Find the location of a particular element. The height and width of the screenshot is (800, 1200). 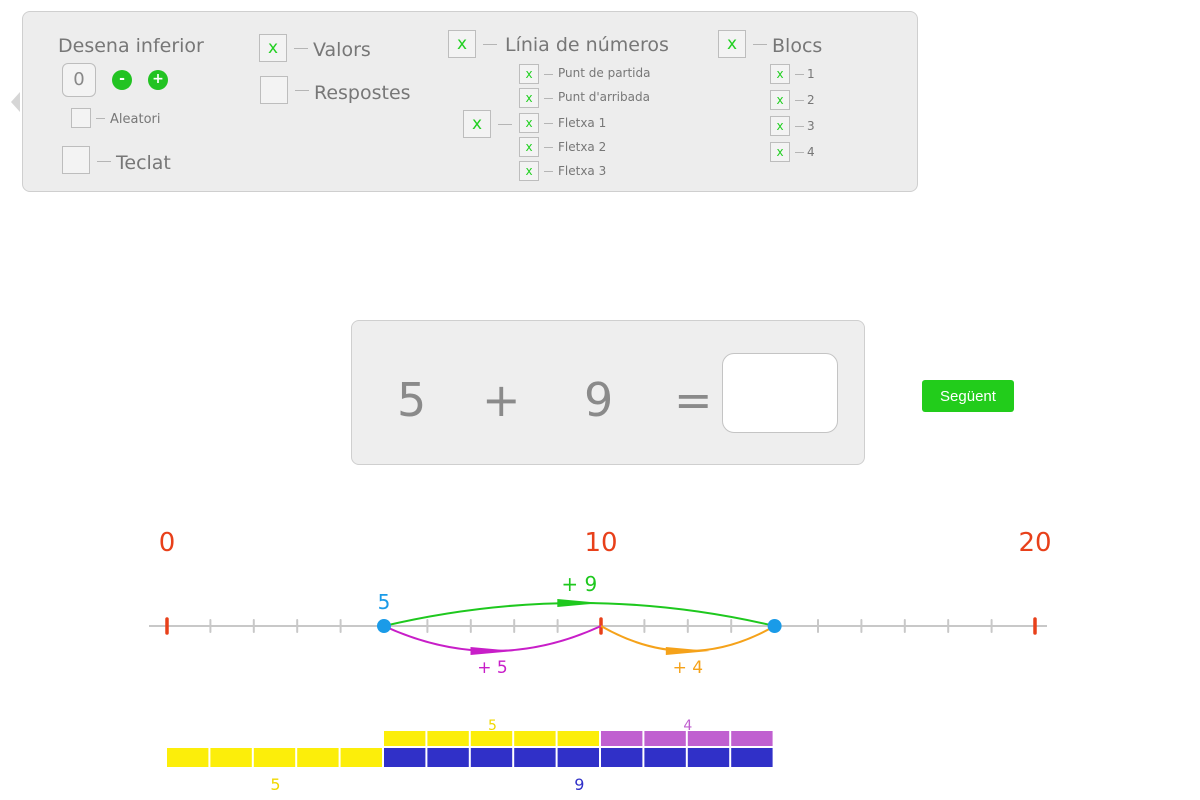

first-jump-label: + 5 is located at coordinates (492, 668).